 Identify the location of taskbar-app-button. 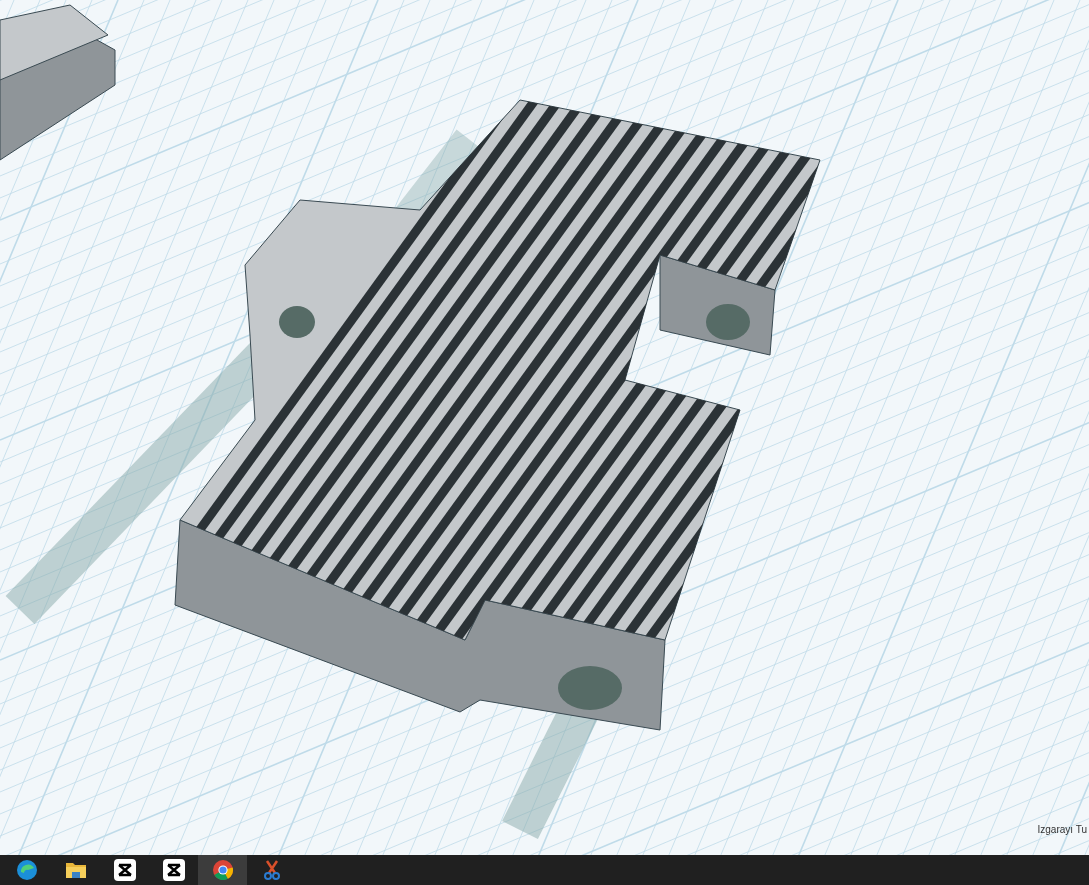
(222, 870).